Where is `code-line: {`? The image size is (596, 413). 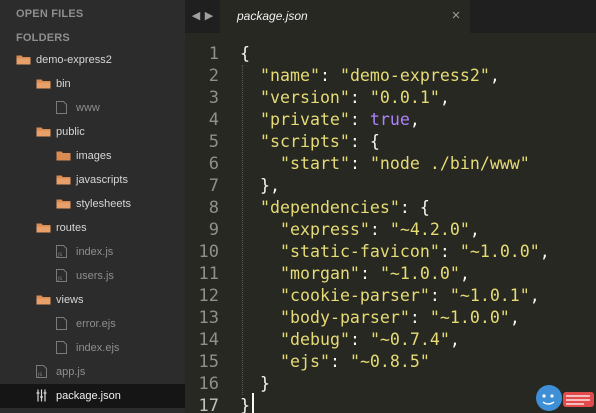
code-line: { is located at coordinates (245, 53).